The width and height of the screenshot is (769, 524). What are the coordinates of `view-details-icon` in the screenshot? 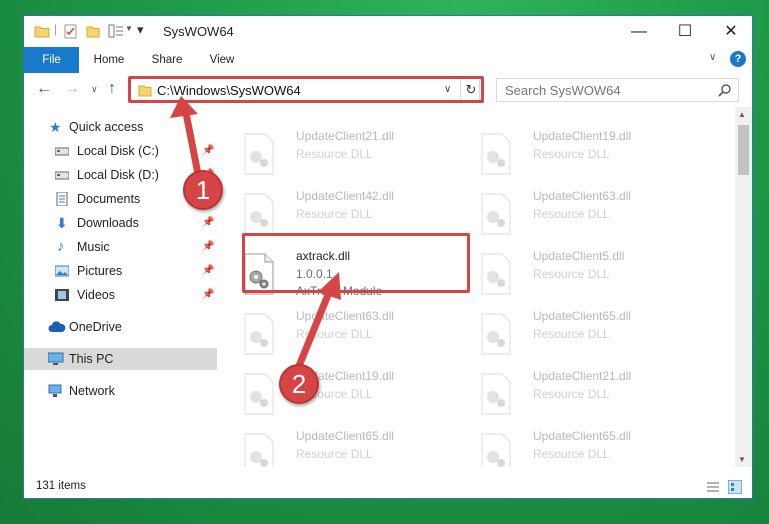 It's located at (116, 31).